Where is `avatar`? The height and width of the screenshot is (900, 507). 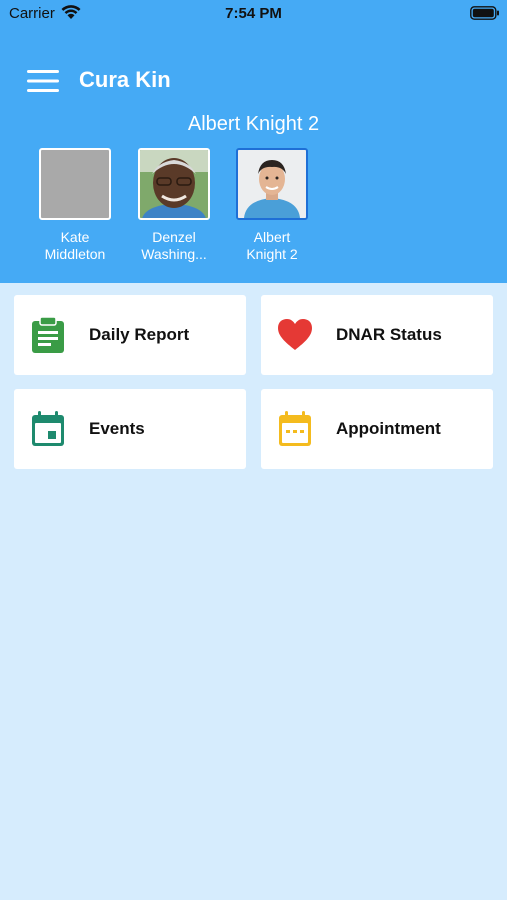
avatar is located at coordinates (174, 184).